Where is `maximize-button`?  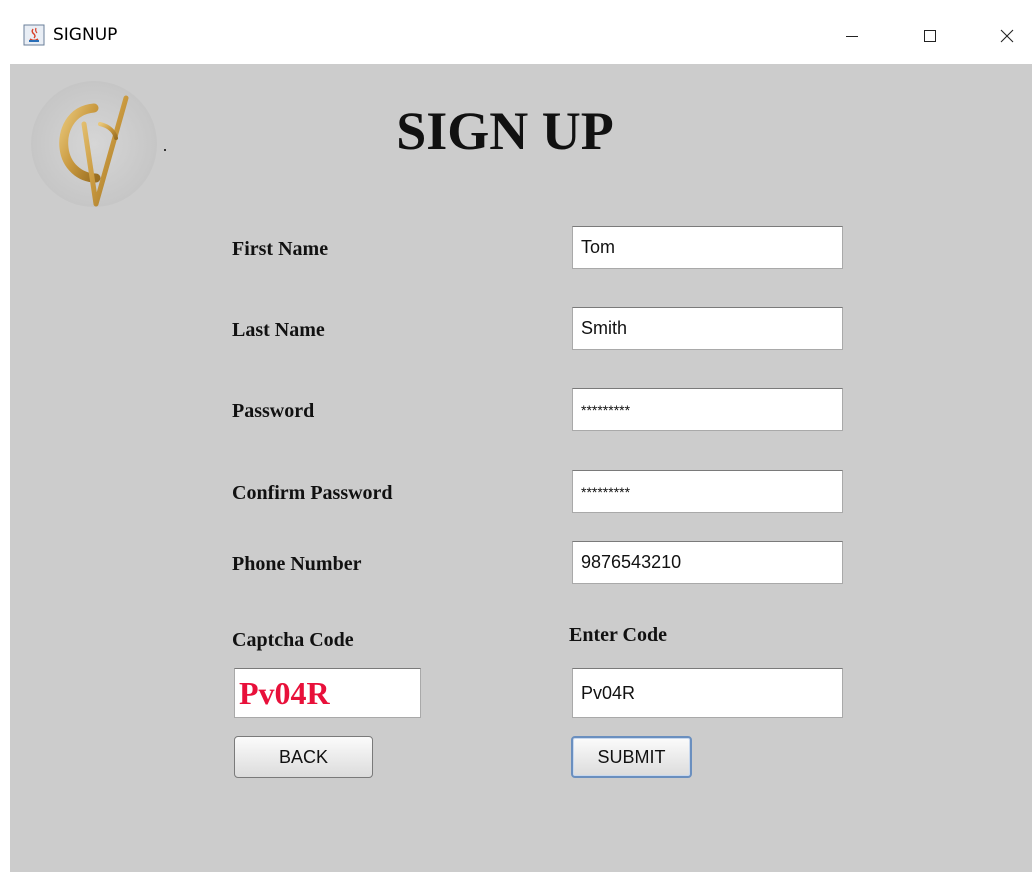
maximize-button is located at coordinates (930, 36).